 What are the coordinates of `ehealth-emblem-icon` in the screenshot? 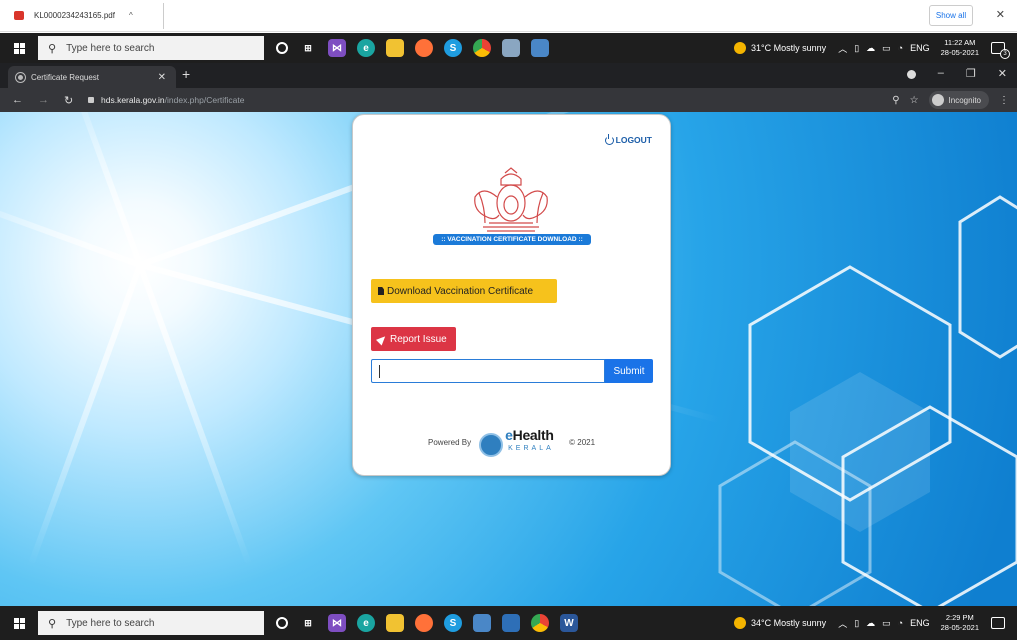 It's located at (491, 445).